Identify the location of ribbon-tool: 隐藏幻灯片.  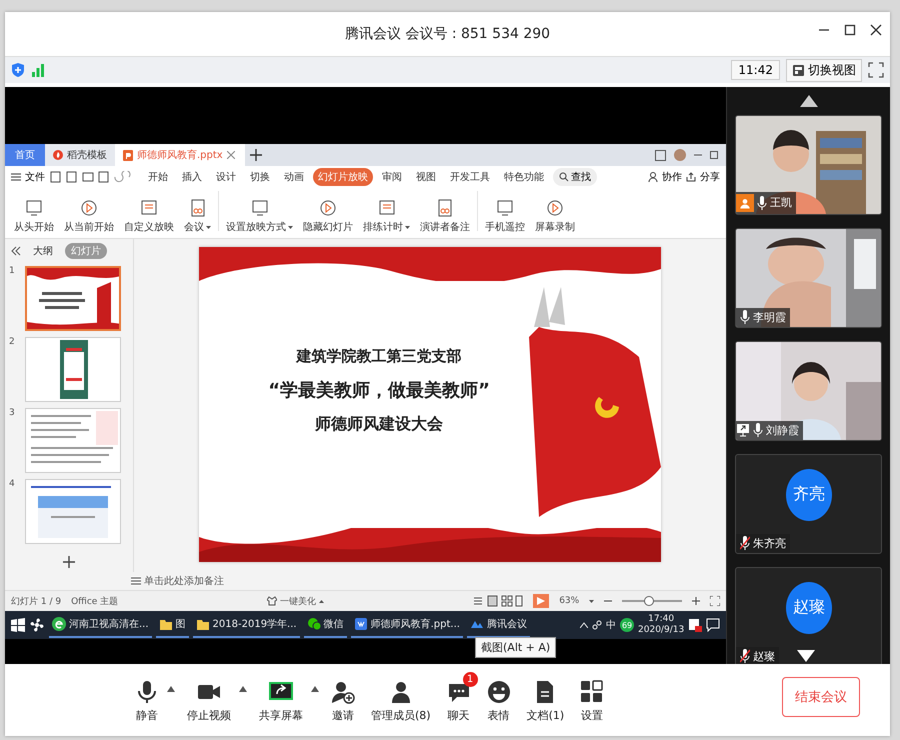
(328, 216).